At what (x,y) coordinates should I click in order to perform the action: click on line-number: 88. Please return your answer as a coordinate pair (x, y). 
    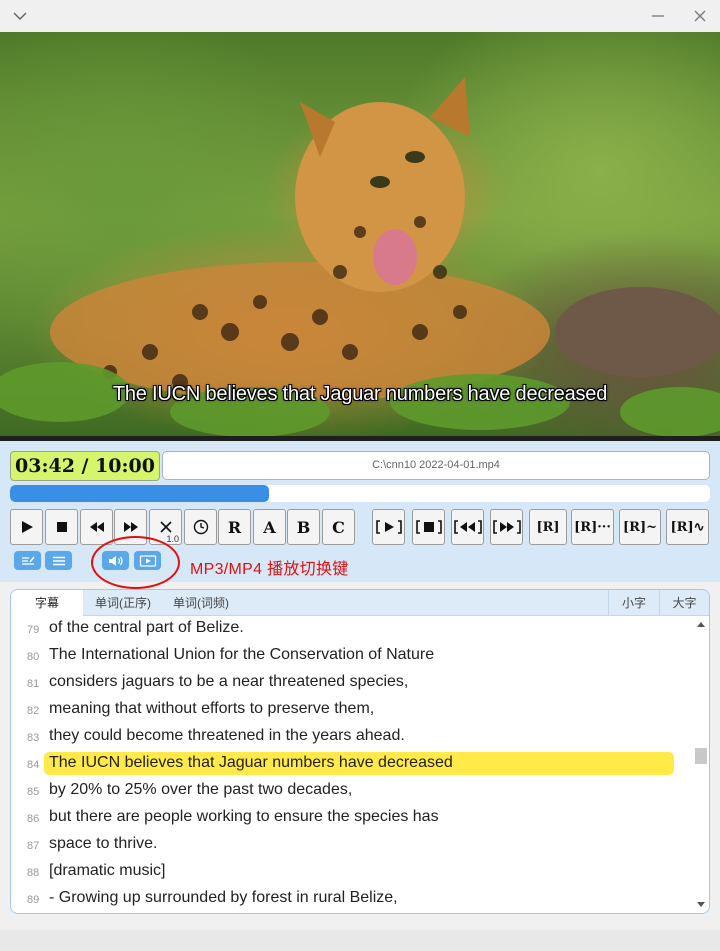
    Looking at the image, I should click on (33, 873).